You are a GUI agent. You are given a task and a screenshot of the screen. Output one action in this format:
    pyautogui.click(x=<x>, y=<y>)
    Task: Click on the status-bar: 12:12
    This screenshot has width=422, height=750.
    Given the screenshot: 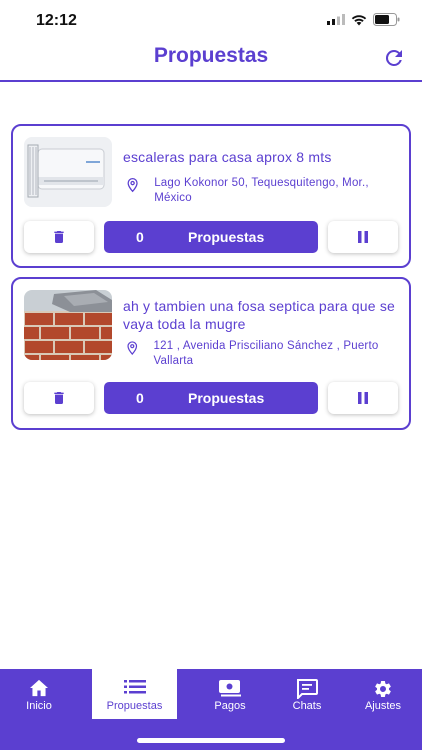 What is the action you would take?
    pyautogui.click(x=211, y=20)
    